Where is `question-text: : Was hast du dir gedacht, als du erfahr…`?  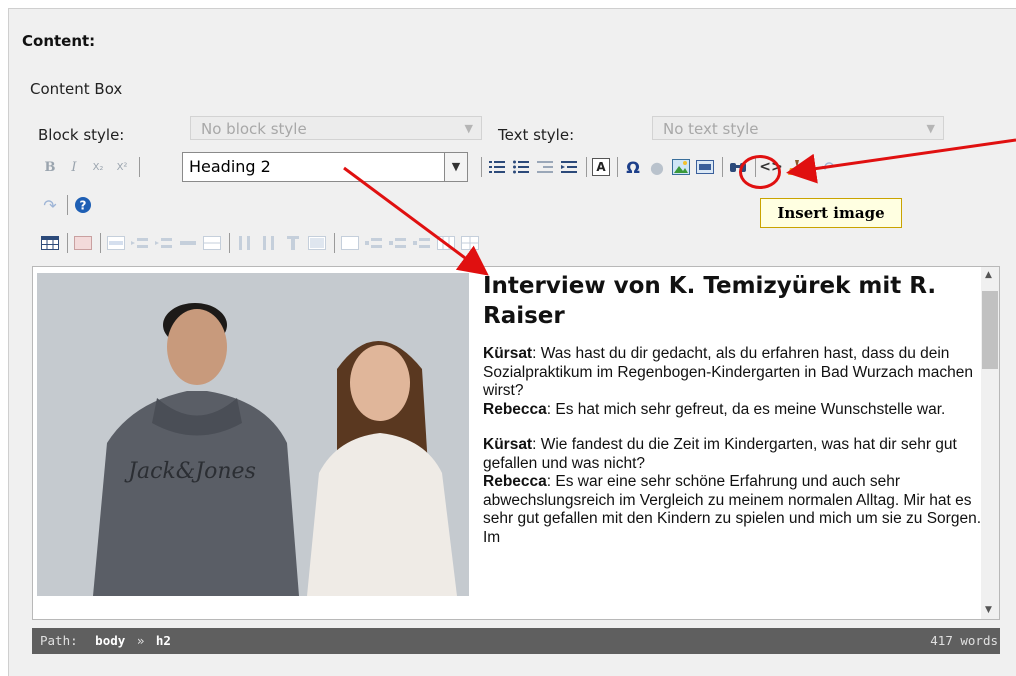
question-text: : Was hast du dir gedacht, als du erfahr… is located at coordinates (728, 372).